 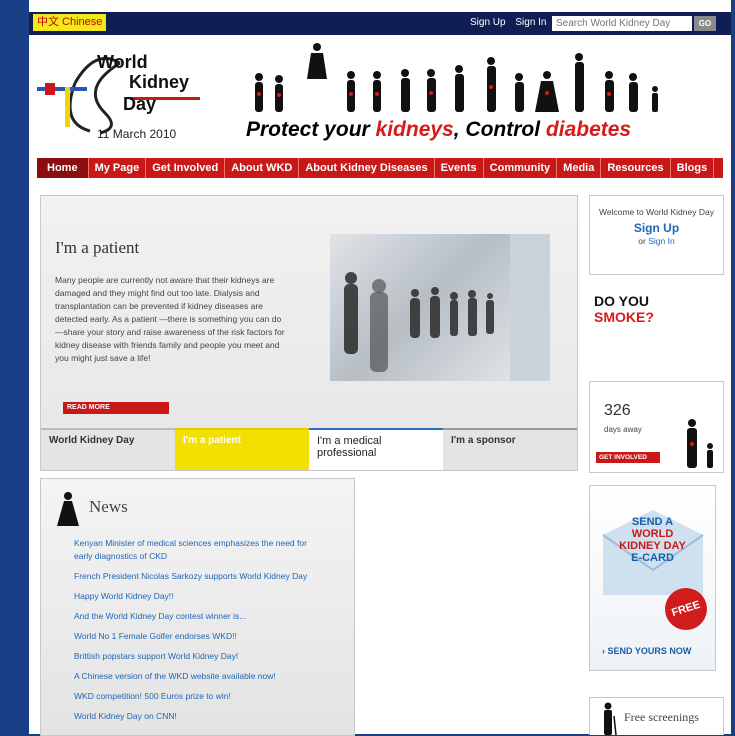 I want to click on sidebar-signin-link: Sign In, so click(x=661, y=241).